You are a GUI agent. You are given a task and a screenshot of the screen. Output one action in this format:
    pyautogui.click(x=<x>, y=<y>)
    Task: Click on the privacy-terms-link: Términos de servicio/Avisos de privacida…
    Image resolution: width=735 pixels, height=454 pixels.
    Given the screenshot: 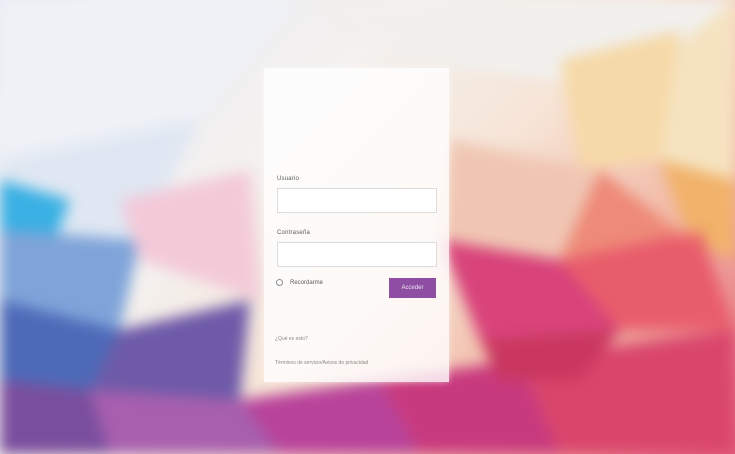 What is the action you would take?
    pyautogui.click(x=321, y=363)
    